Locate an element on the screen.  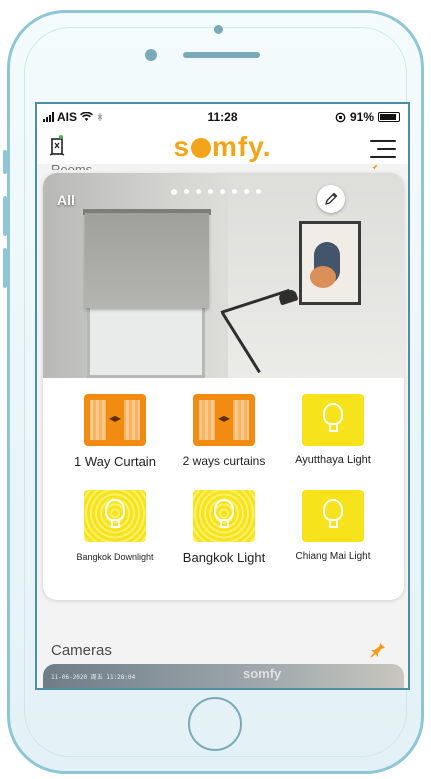
device-chiang-mai-light: Chiang Mai Light is located at coordinates (333, 526).